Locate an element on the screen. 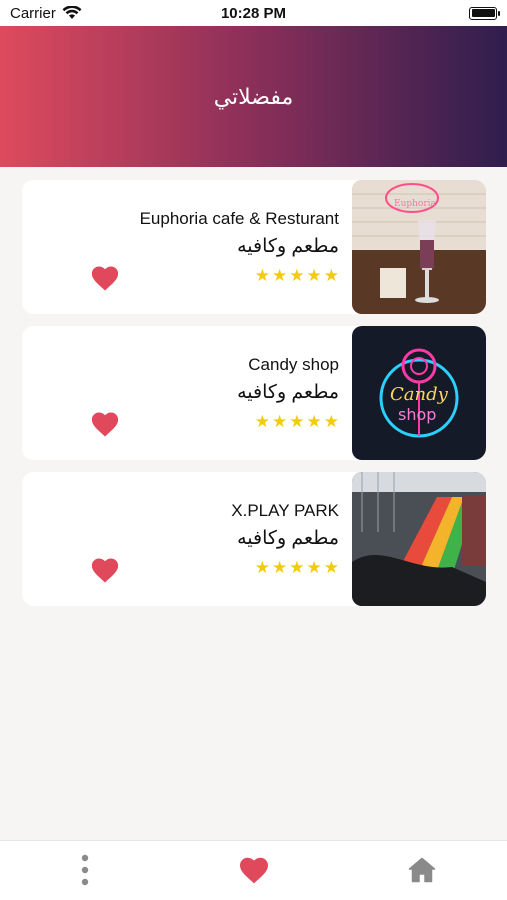  page-title: مفضلاتي is located at coordinates (253, 96).